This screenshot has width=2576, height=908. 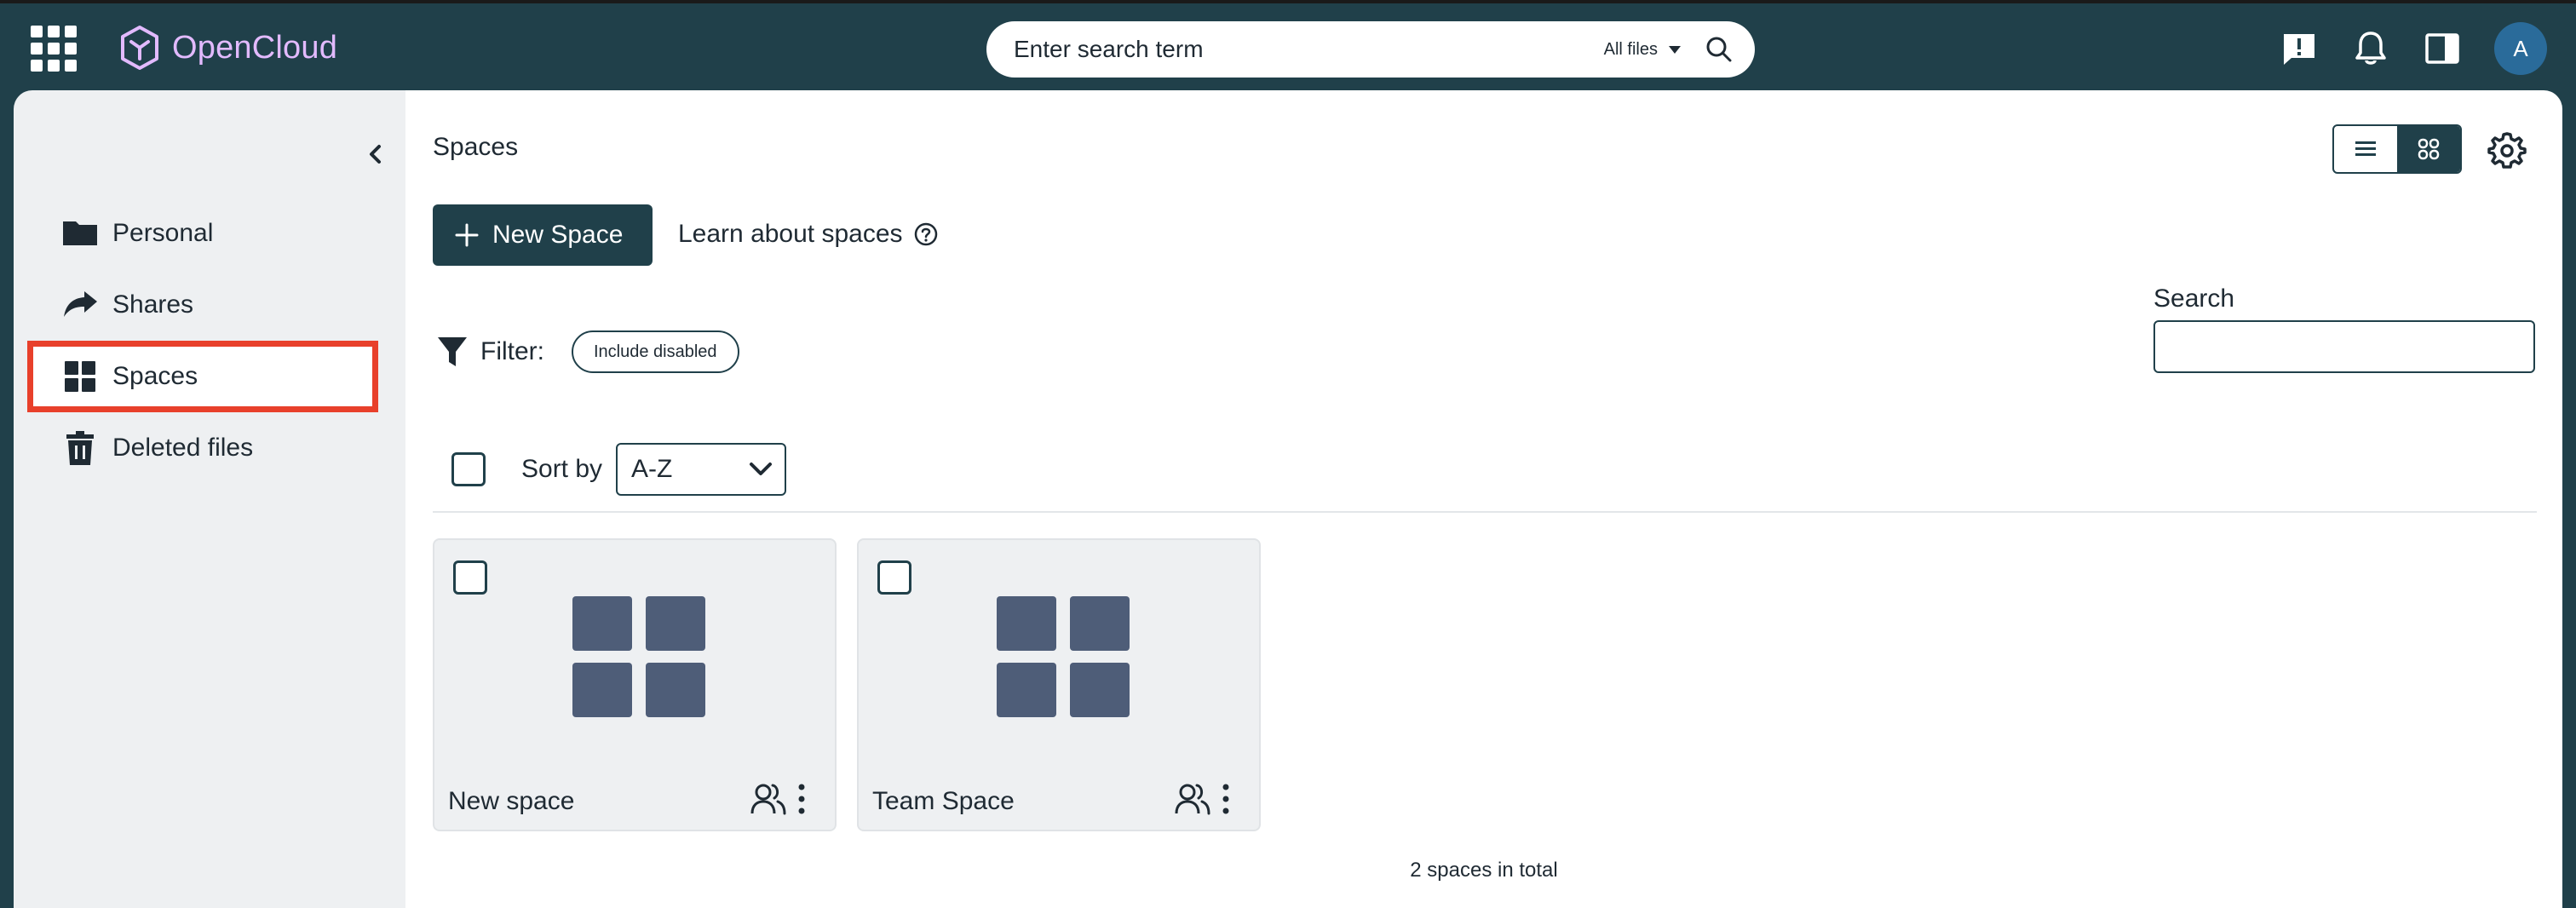 I want to click on plus-icon, so click(x=467, y=235).